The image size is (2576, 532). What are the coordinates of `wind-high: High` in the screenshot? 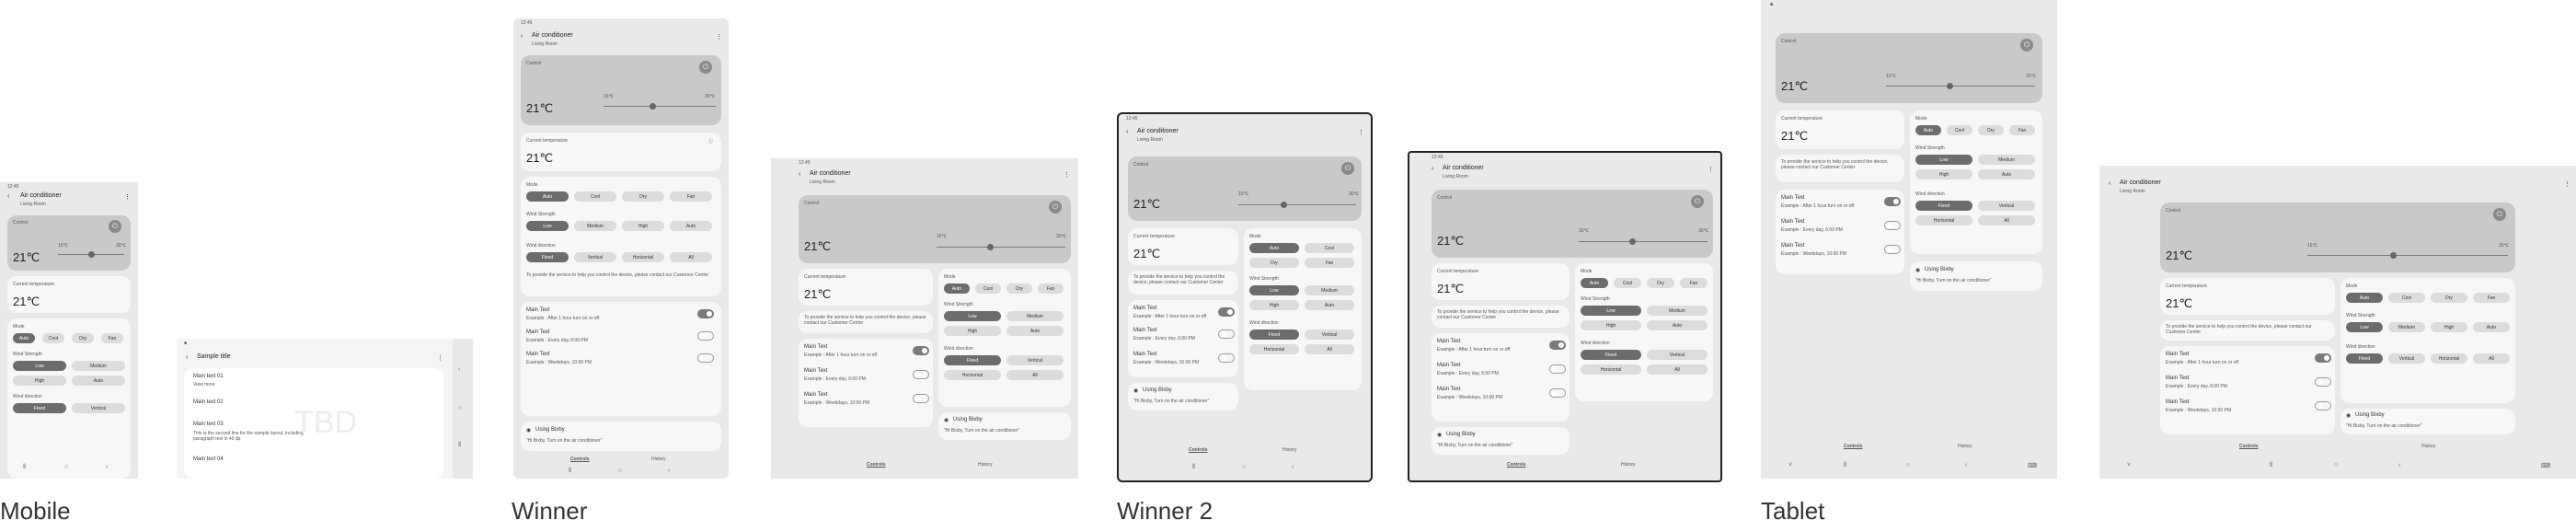 It's located at (643, 226).